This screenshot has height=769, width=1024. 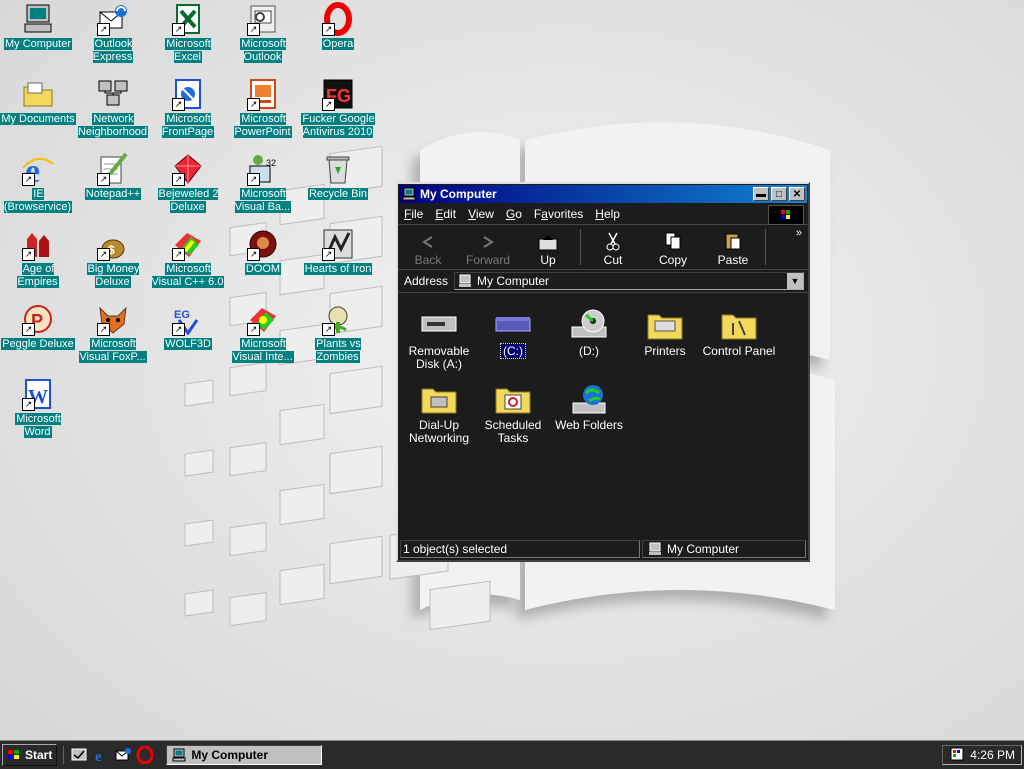 I want to click on desktop-icon-network: Network Neighborhood, so click(x=113, y=108).